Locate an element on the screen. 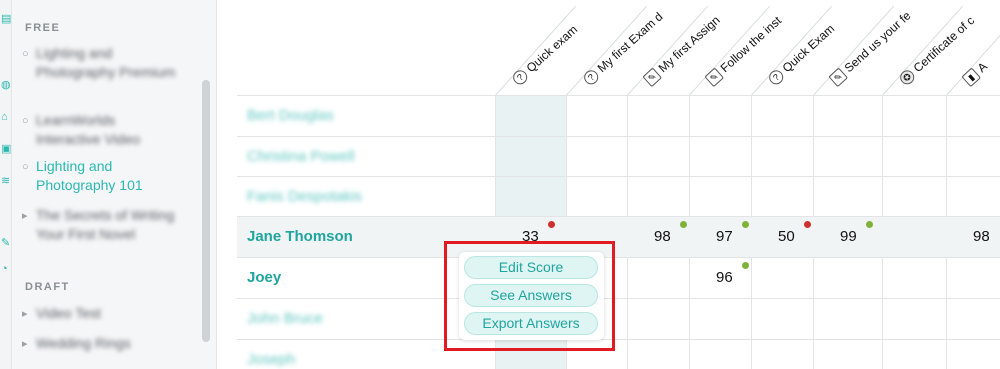 The image size is (1000, 369). rss-icon: ≋ is located at coordinates (6, 181).